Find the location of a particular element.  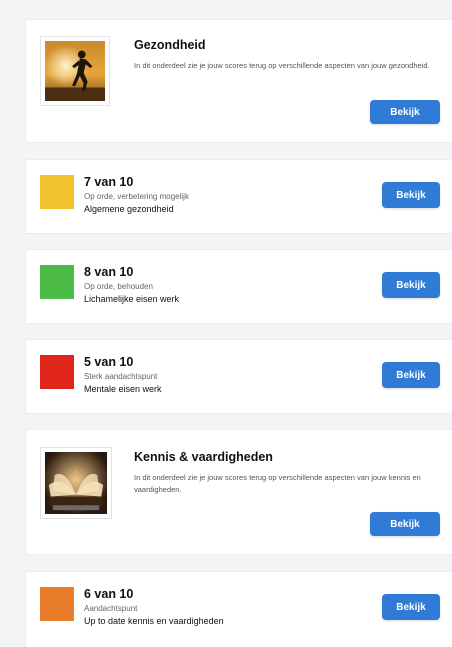

runner-photo is located at coordinates (75, 71).